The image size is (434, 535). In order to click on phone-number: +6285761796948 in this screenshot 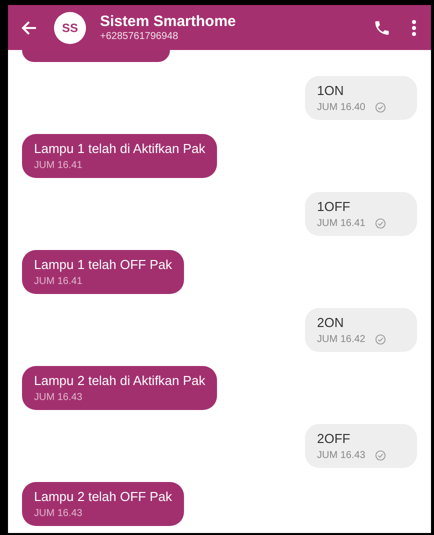, I will do `click(140, 36)`.